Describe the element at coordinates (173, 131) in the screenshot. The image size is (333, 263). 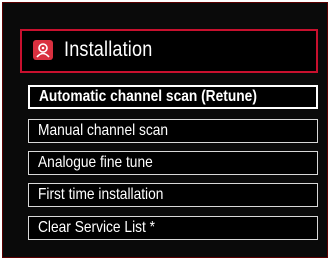
I see `menu-item-manual-channel-scan: Manual channel scan` at that location.